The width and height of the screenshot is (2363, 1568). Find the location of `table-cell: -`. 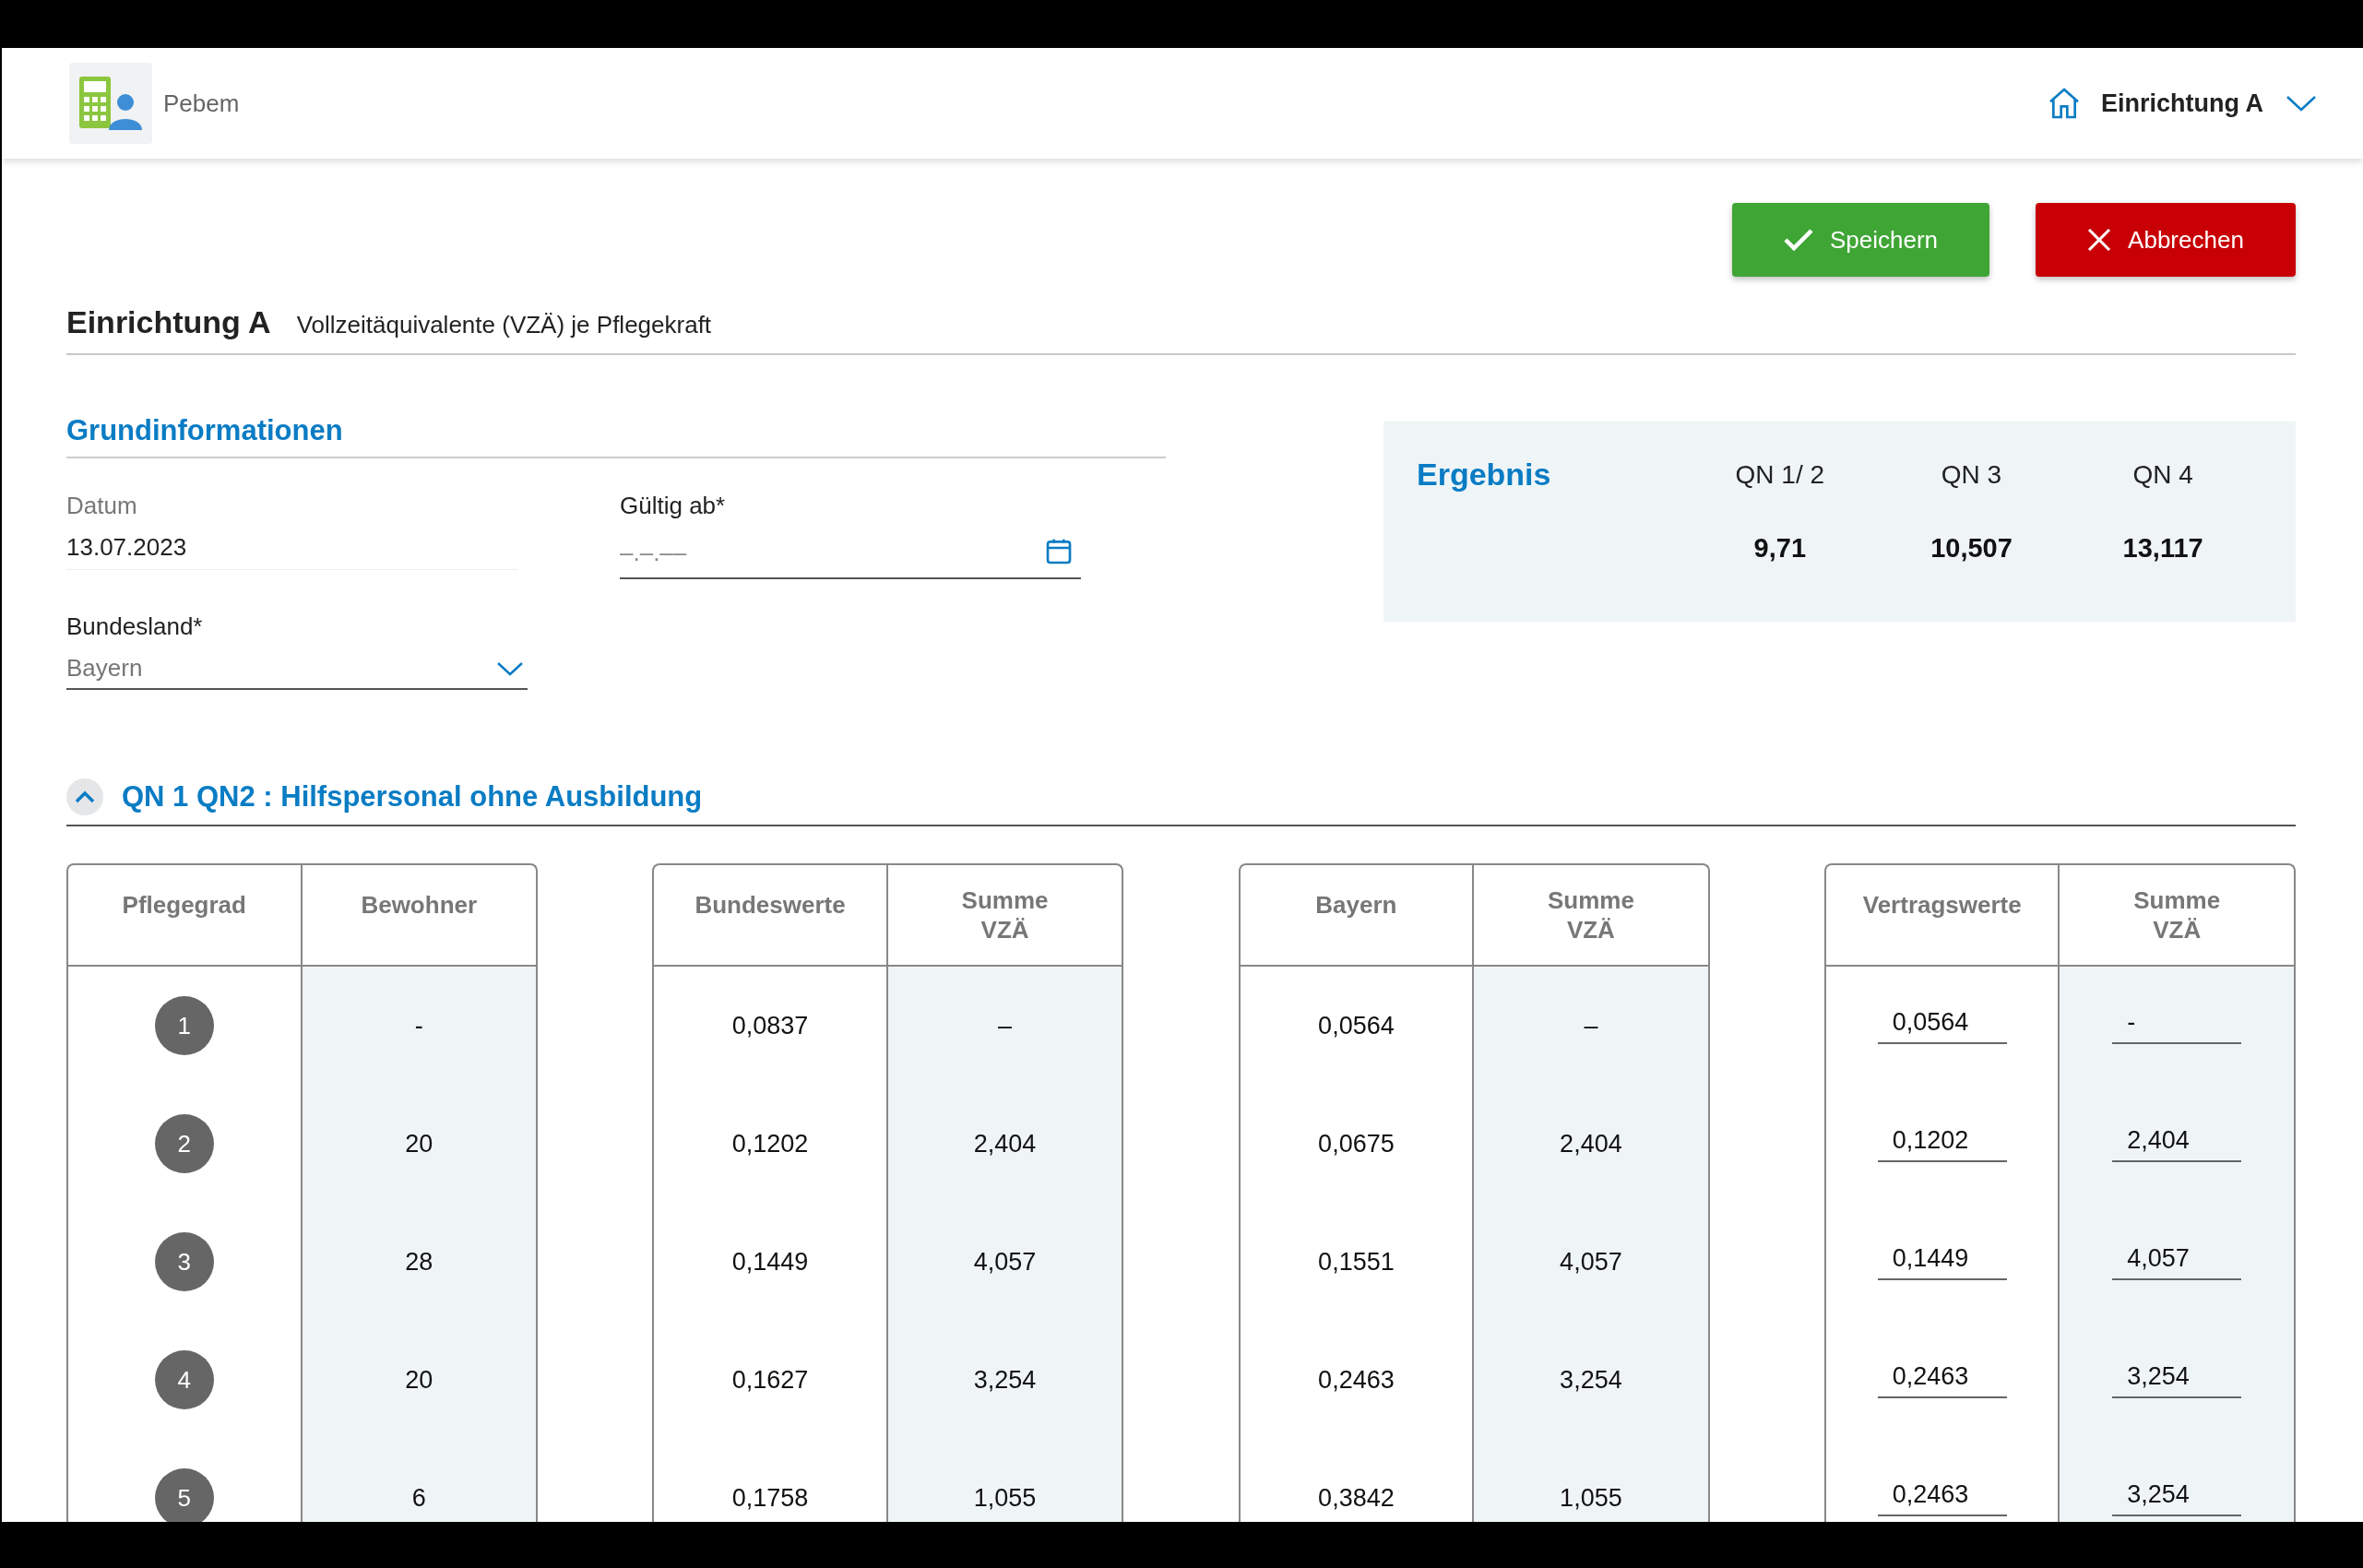

table-cell: - is located at coordinates (419, 1025).